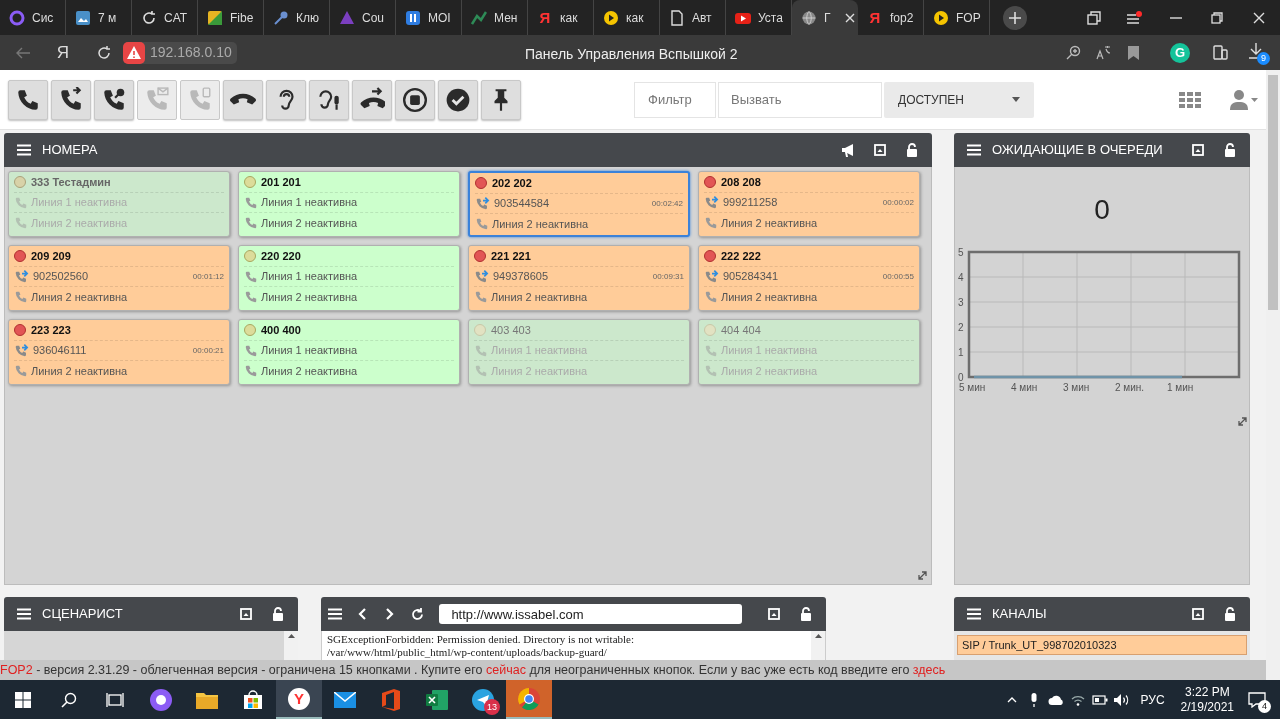  Describe the element at coordinates (43, 18) in the screenshot. I see `tab-title: Сис` at that location.